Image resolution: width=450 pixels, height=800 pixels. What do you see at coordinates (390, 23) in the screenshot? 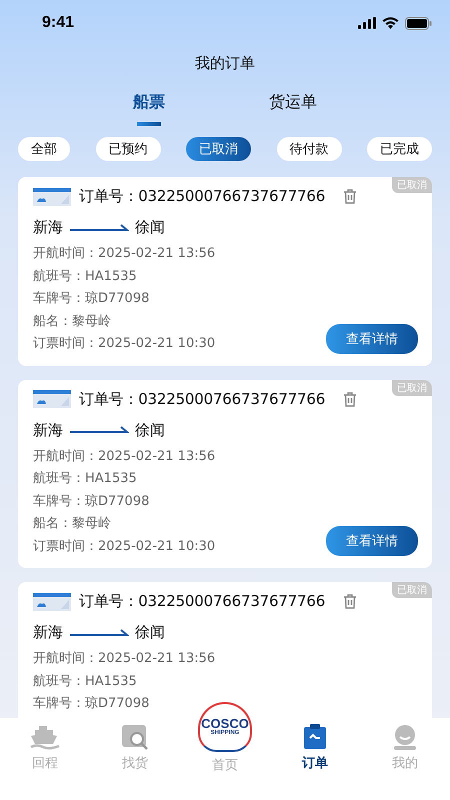
I see `wifi-icon` at bounding box center [390, 23].